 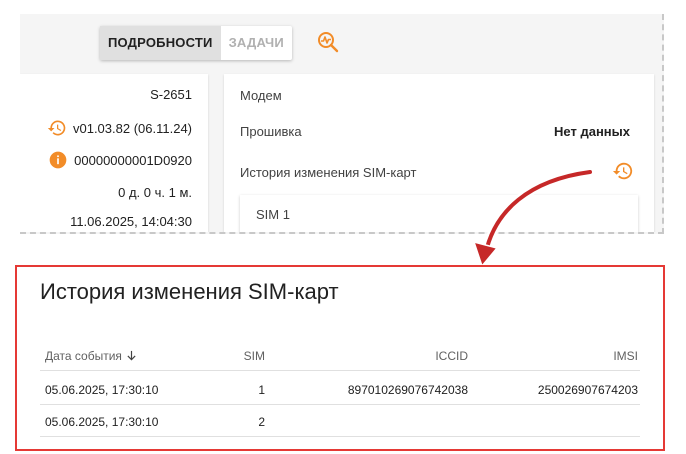 I want to click on device-id: S-2651, so click(x=171, y=94).